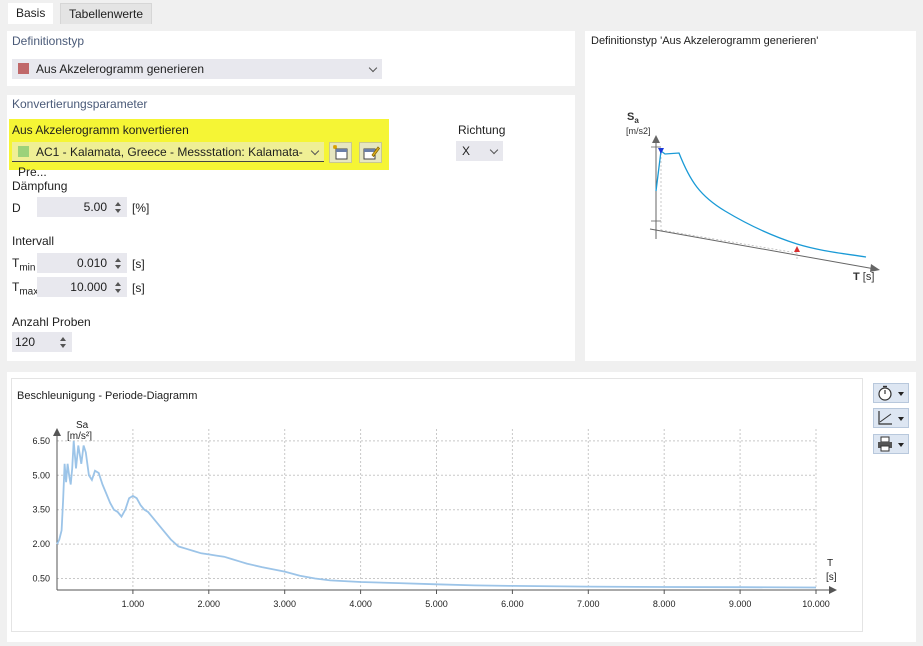 The width and height of the screenshot is (923, 646). I want to click on y-tick-label: 0.50, so click(41, 579).